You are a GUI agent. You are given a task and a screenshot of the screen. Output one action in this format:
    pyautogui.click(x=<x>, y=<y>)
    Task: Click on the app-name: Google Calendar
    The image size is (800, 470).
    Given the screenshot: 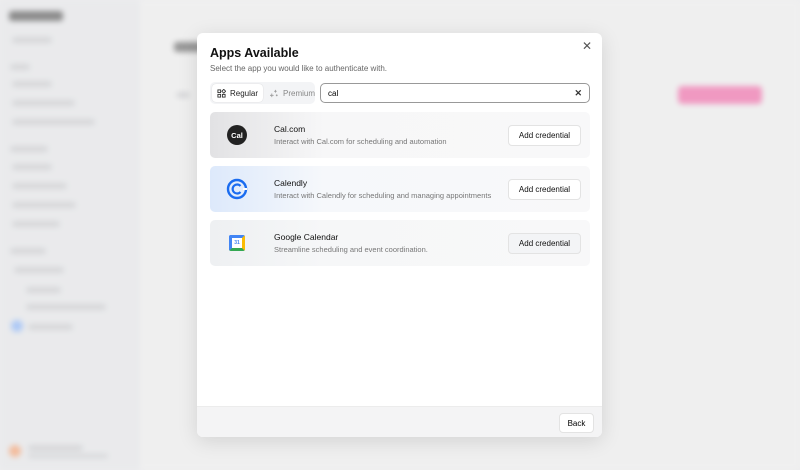 What is the action you would take?
    pyautogui.click(x=306, y=237)
    